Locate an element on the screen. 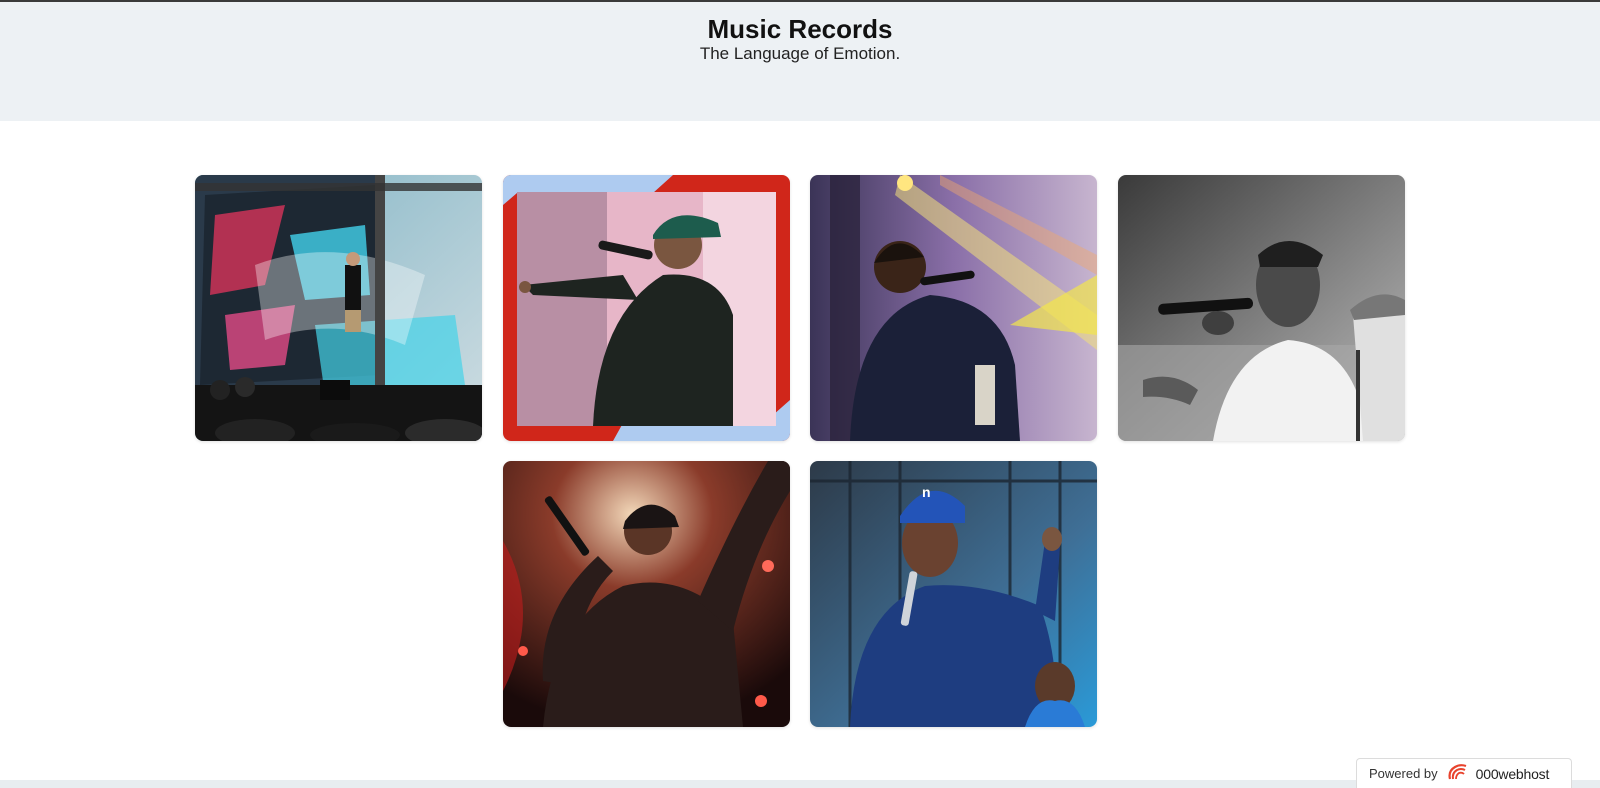 Image resolution: width=1600 pixels, height=788 pixels. gallery-photo-singer-purple-lights is located at coordinates (953, 308).